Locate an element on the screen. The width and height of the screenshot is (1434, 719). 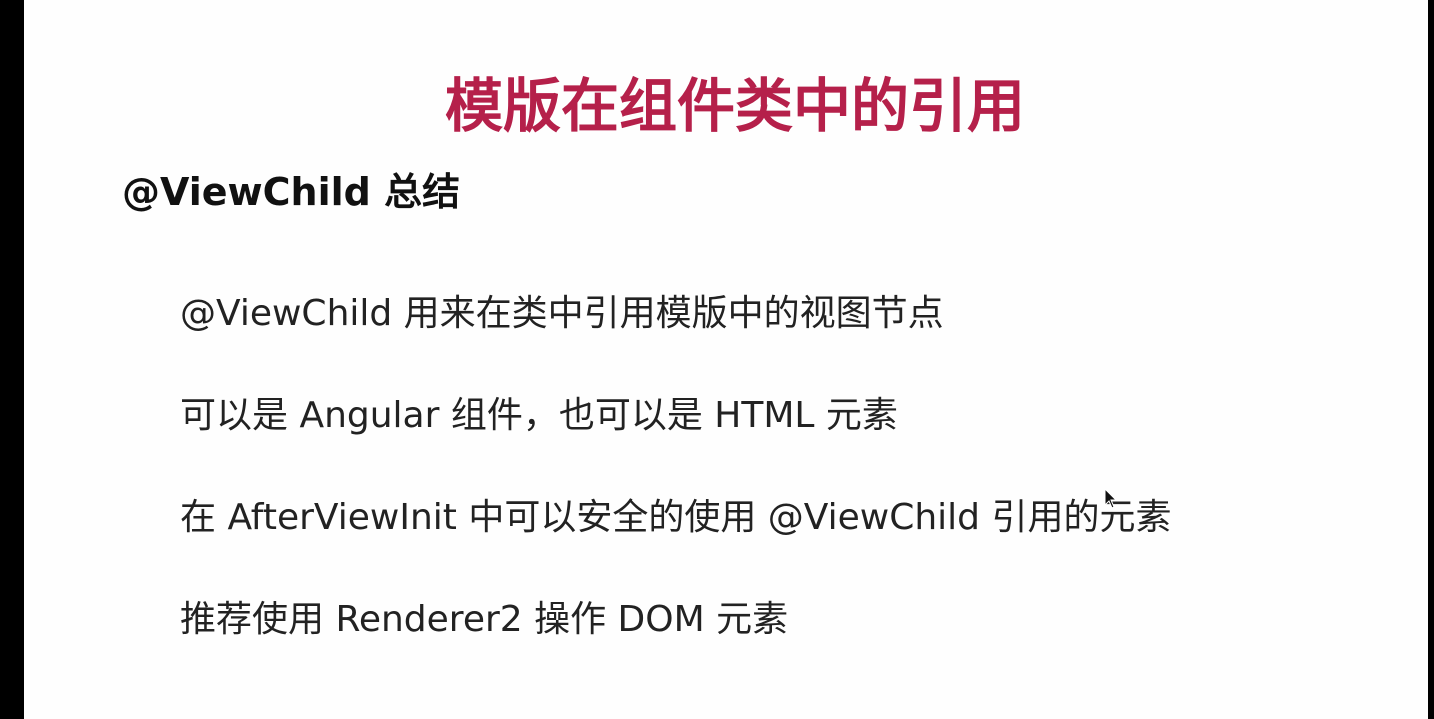
bullet-item-2: 可以是 Angular 组件，也可以是 HTML 元素 is located at coordinates (539, 415).